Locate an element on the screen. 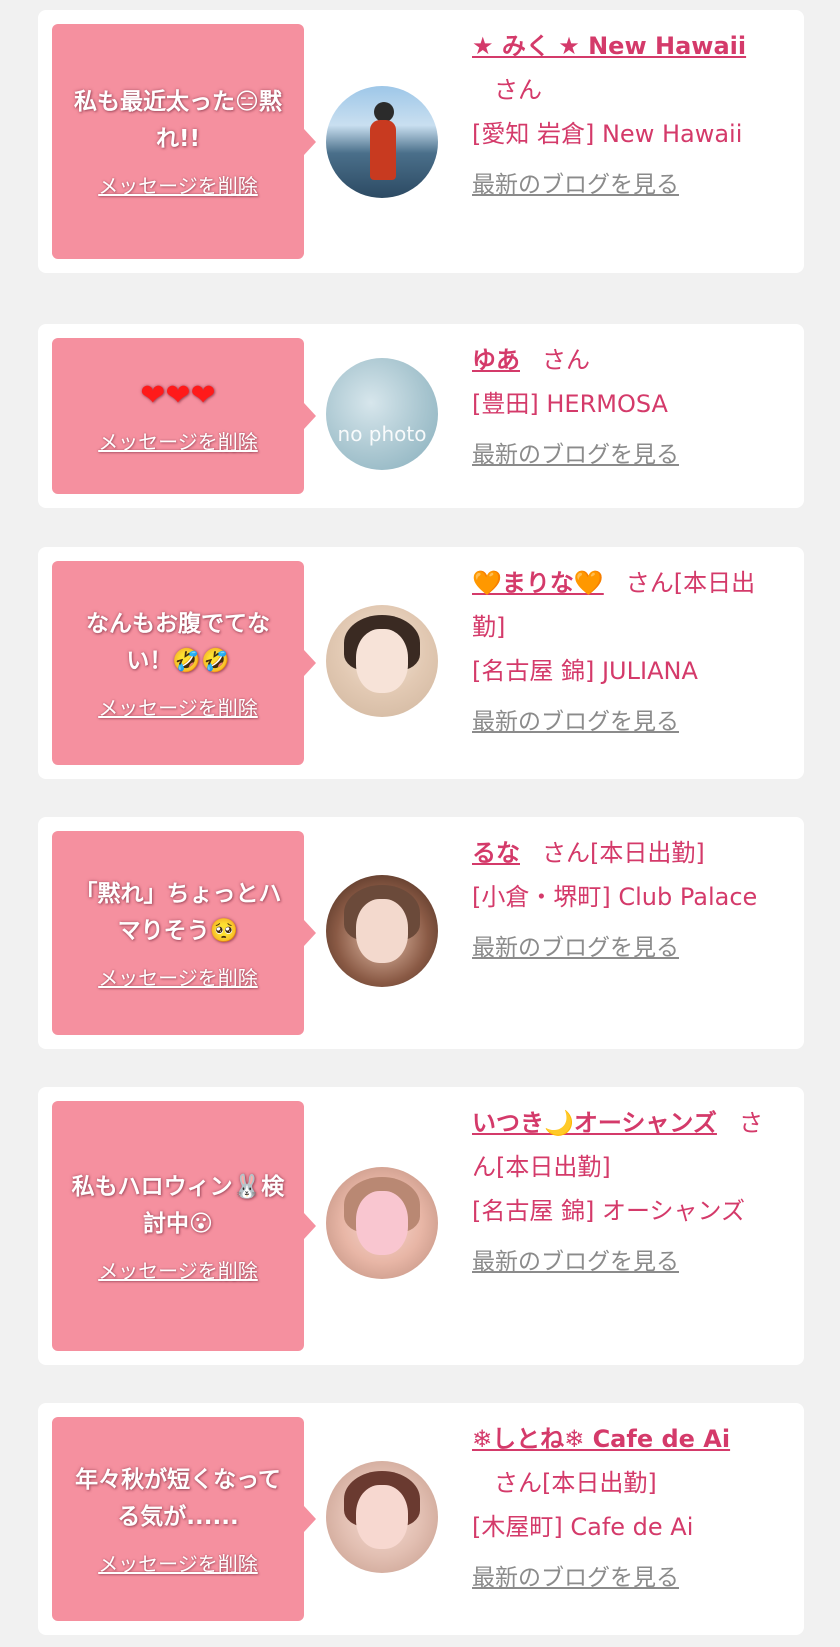 This screenshot has width=840, height=1647. sender-name-link: ゆあ is located at coordinates (496, 360).